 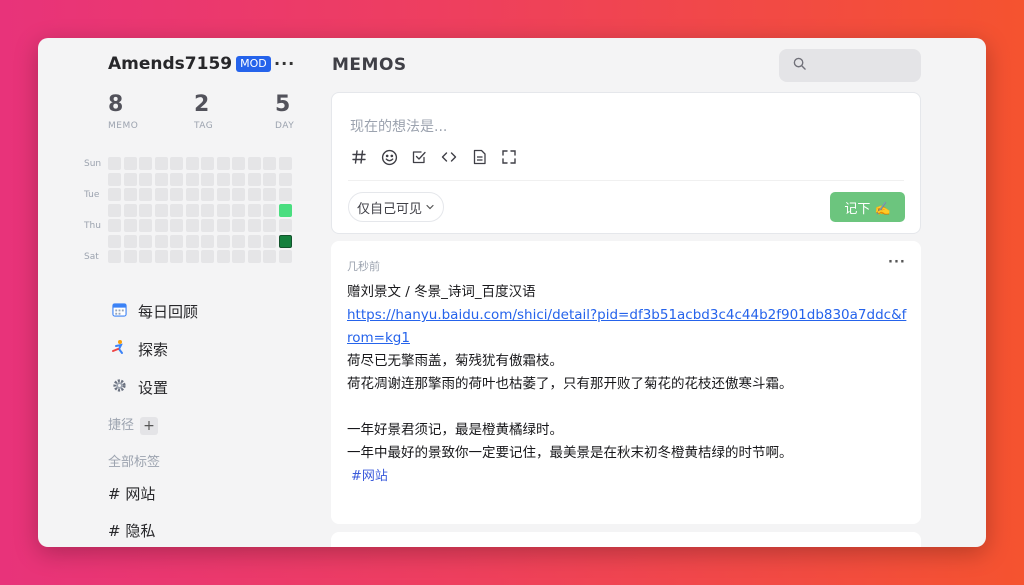 I want to click on search-input, so click(x=850, y=65).